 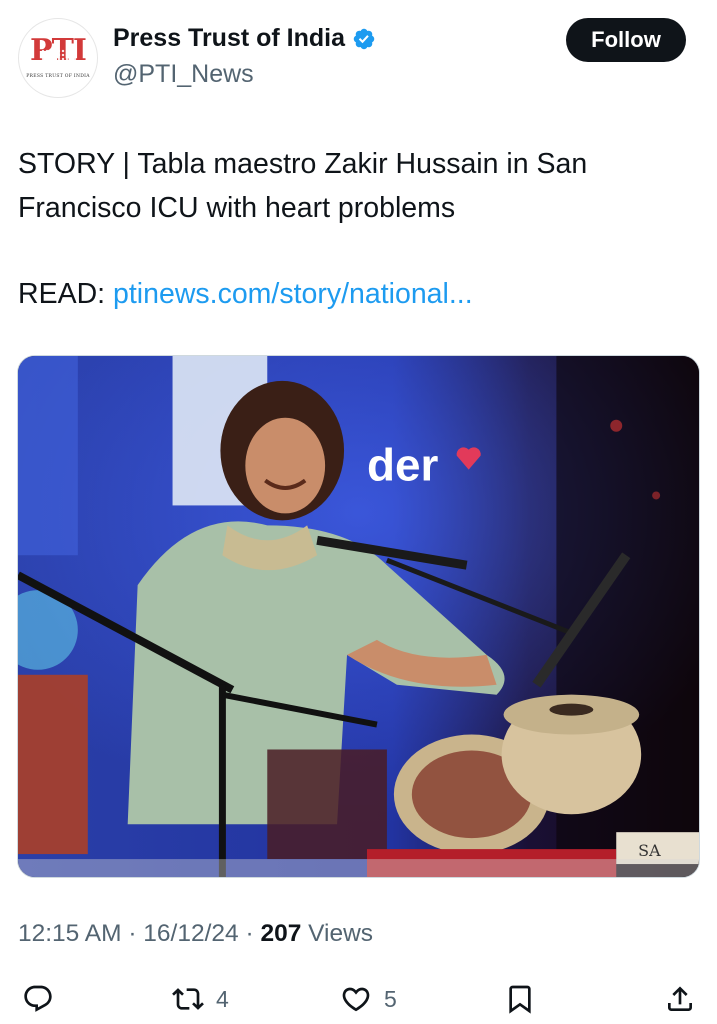 What do you see at coordinates (58, 76) in the screenshot?
I see `avatar-logo-subtitle: PRESS TRUST OF INDIA` at bounding box center [58, 76].